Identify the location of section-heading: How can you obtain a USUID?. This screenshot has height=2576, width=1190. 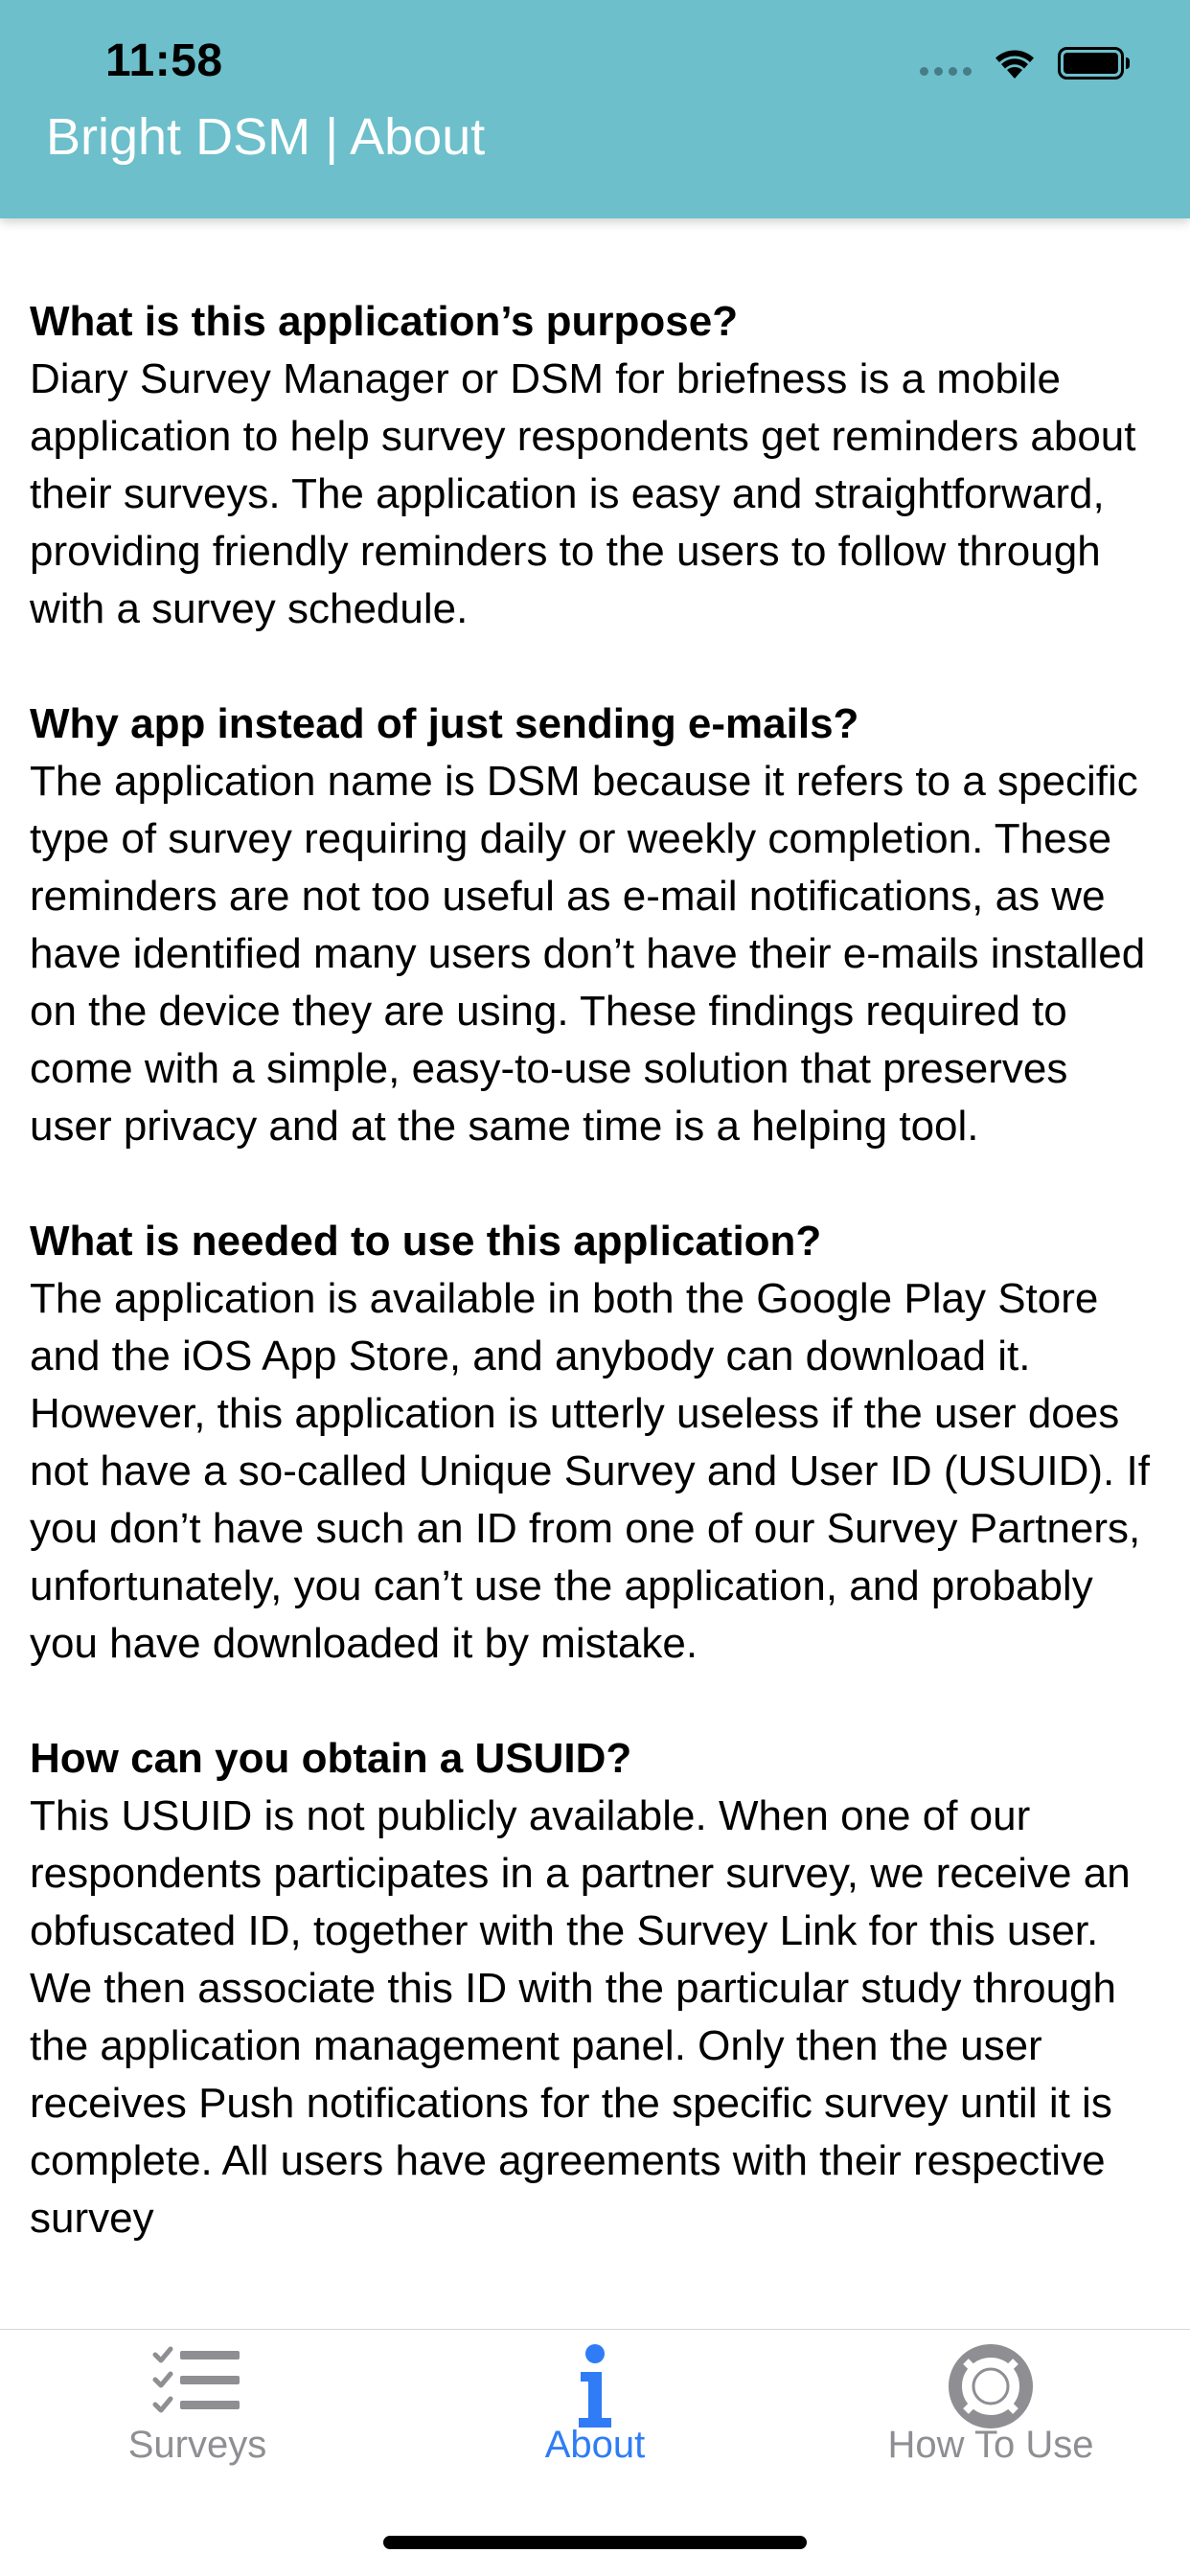
(331, 1758).